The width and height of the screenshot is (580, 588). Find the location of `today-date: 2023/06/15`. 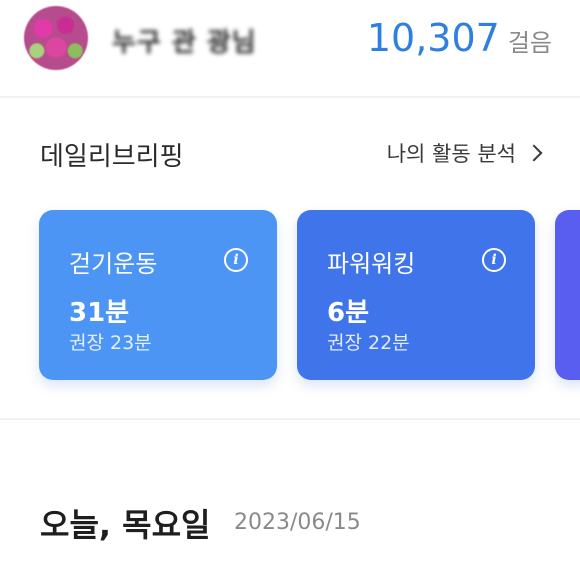

today-date: 2023/06/15 is located at coordinates (297, 522).